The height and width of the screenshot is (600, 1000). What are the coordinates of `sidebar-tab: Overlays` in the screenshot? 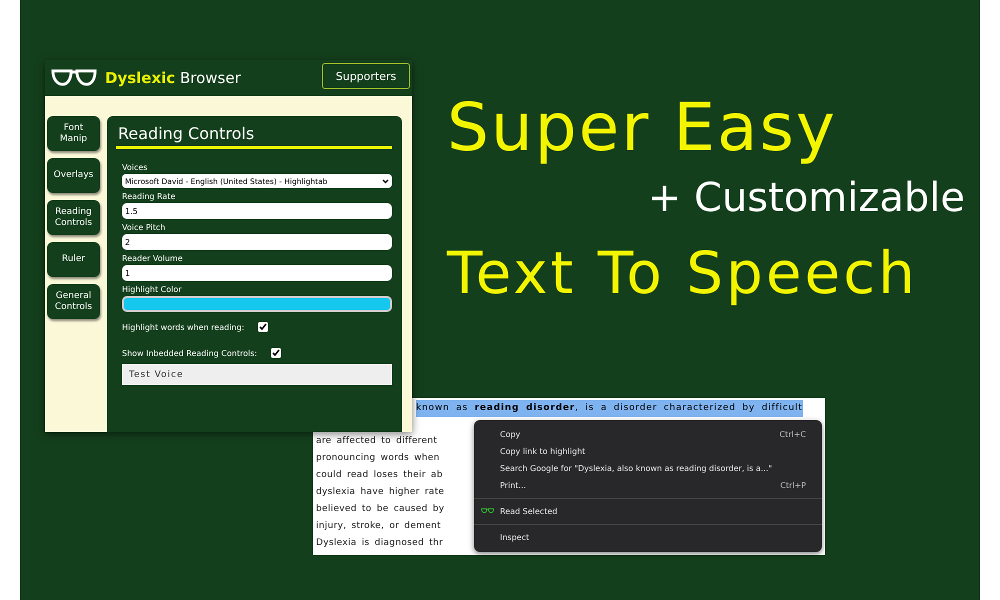 It's located at (73, 175).